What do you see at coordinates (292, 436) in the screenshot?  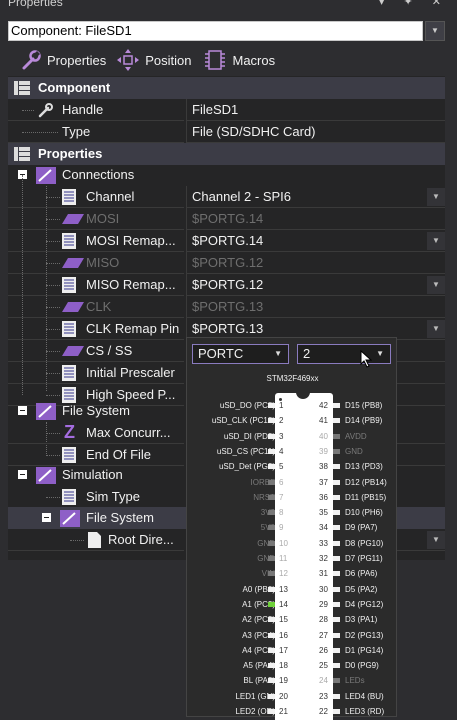 I see `pin-row: uSD_DI (PD2) 3 40 AVDD` at bounding box center [292, 436].